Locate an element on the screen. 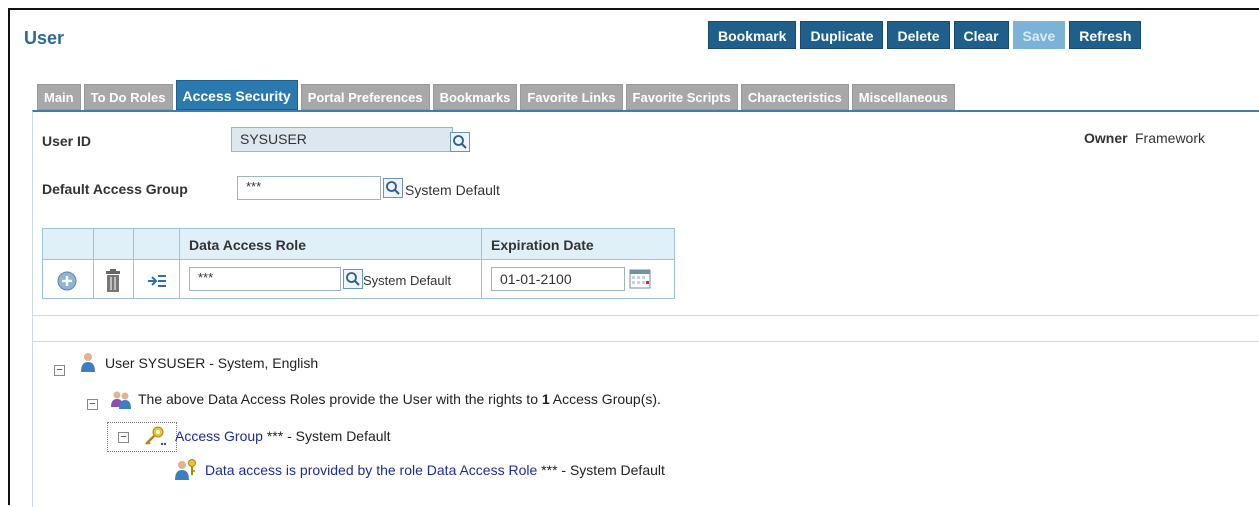  user-tree-node: User SYSUSER - System, English is located at coordinates (212, 363).